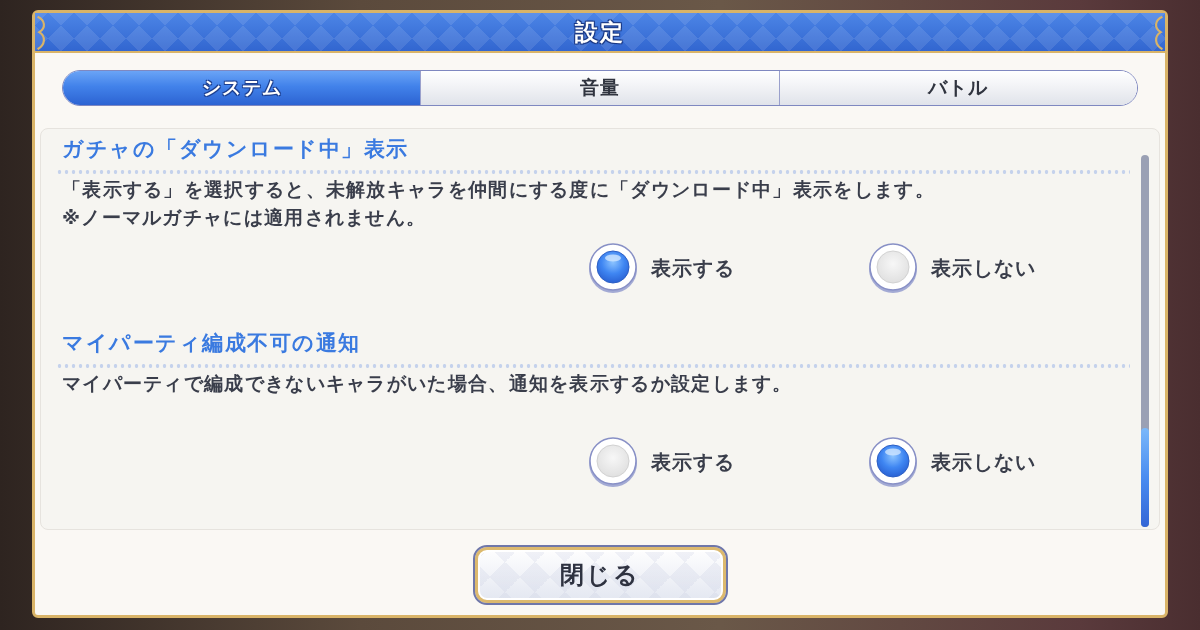 The width and height of the screenshot is (1200, 630). I want to click on tab: 音量, so click(599, 88).